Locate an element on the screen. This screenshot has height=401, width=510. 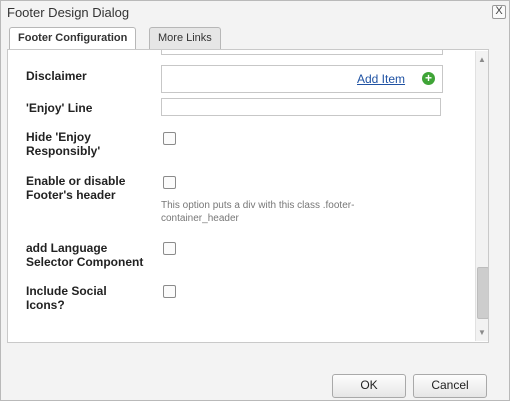
scroll-down-icon: ▼ is located at coordinates (482, 332).